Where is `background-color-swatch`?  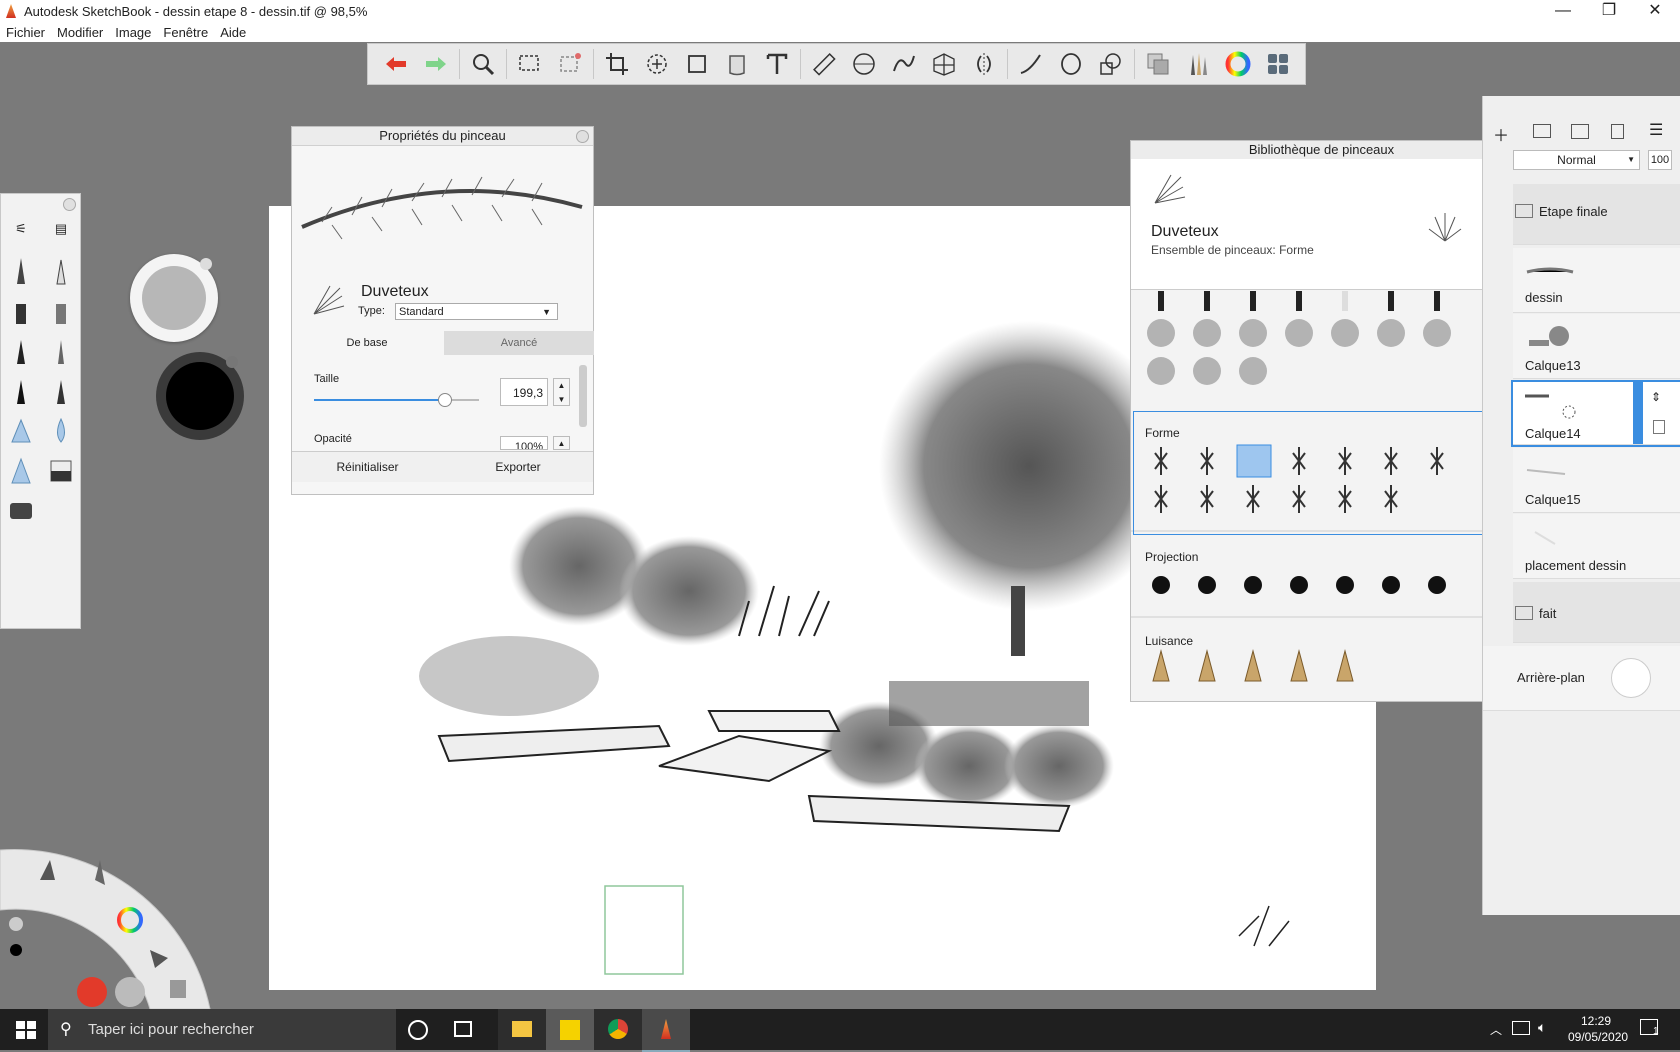
background-color-swatch is located at coordinates (1631, 678).